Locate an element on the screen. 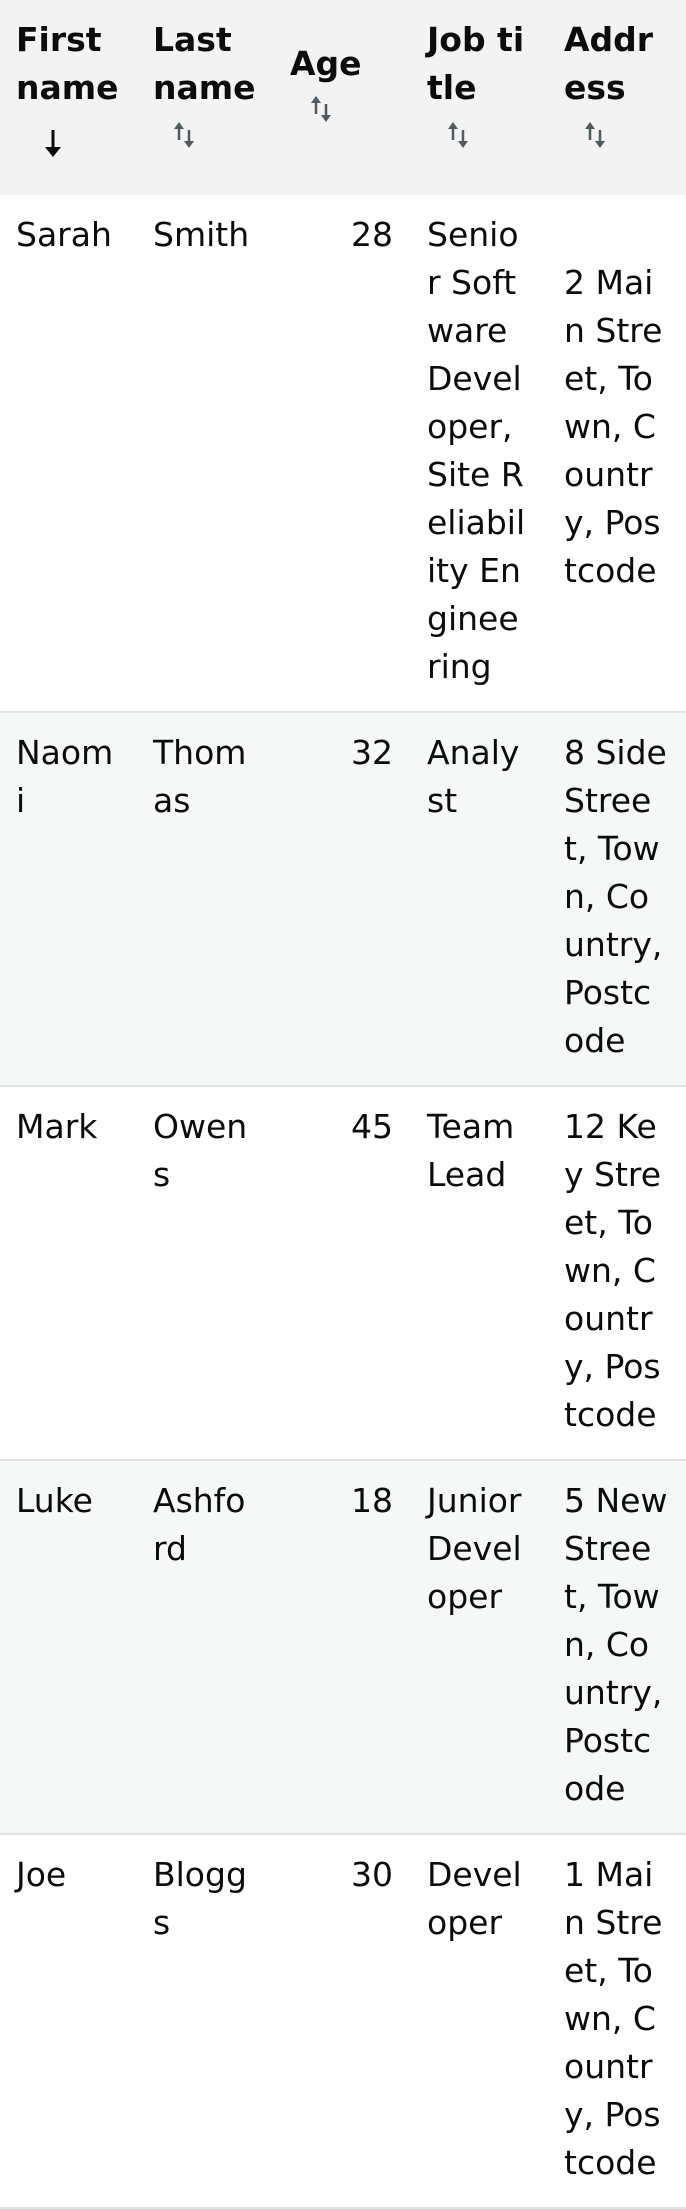  cell-age: 45 is located at coordinates (372, 1126).